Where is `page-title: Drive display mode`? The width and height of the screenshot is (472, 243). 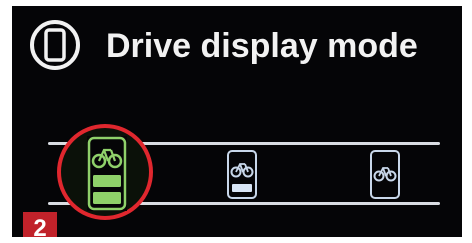 page-title: Drive display mode is located at coordinates (262, 46).